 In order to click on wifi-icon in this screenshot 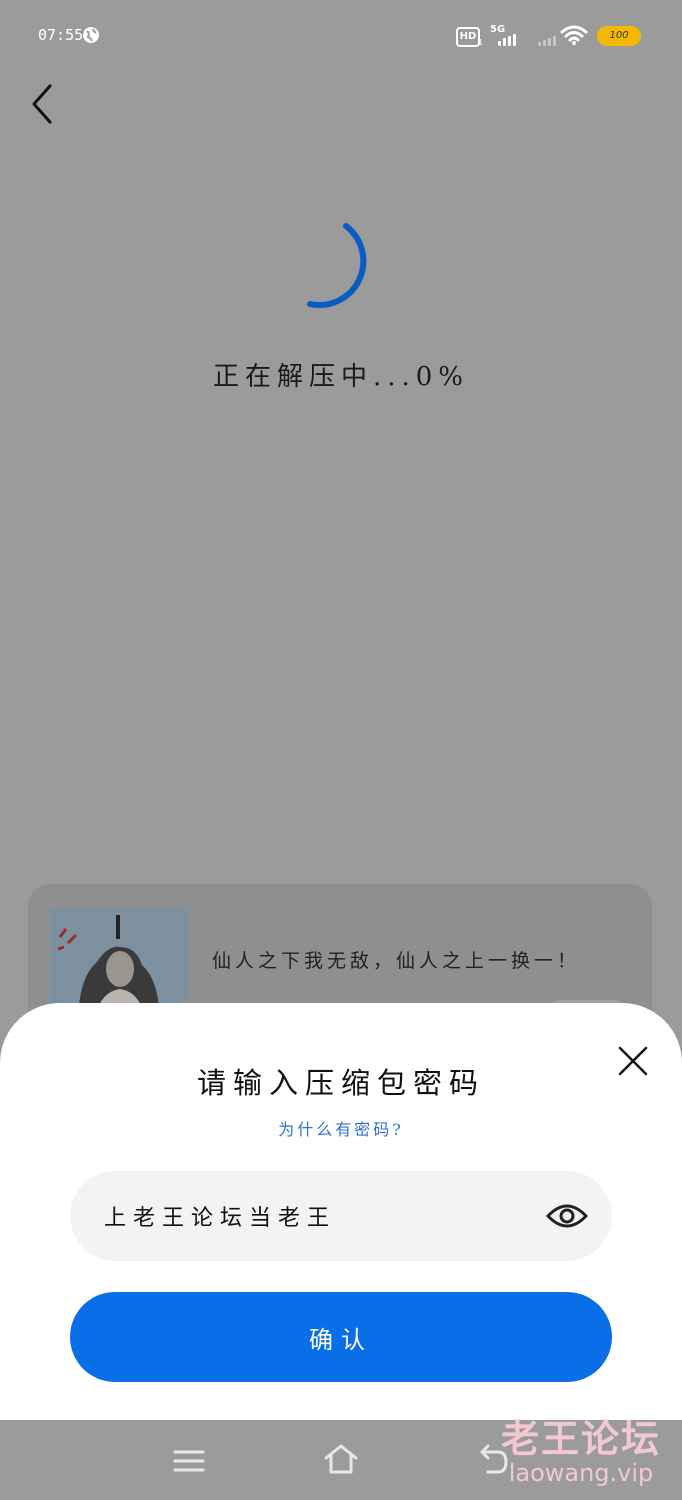, I will do `click(574, 35)`.